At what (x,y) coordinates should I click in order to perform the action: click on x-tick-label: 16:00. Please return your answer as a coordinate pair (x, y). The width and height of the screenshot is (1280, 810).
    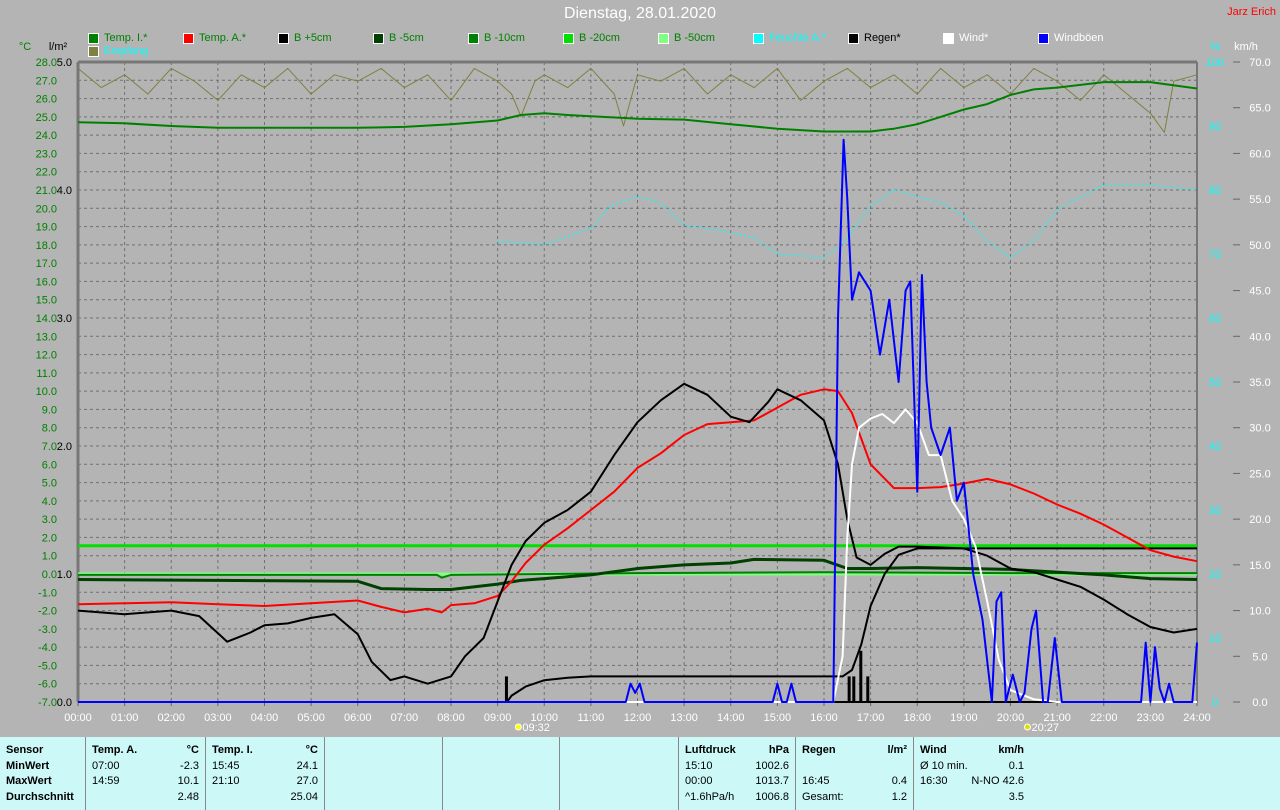
    Looking at the image, I should click on (824, 718).